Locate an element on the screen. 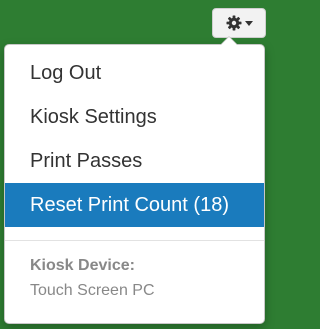 This screenshot has height=329, width=320. menu-item-kiosk-settings: Kiosk Settings is located at coordinates (134, 117).